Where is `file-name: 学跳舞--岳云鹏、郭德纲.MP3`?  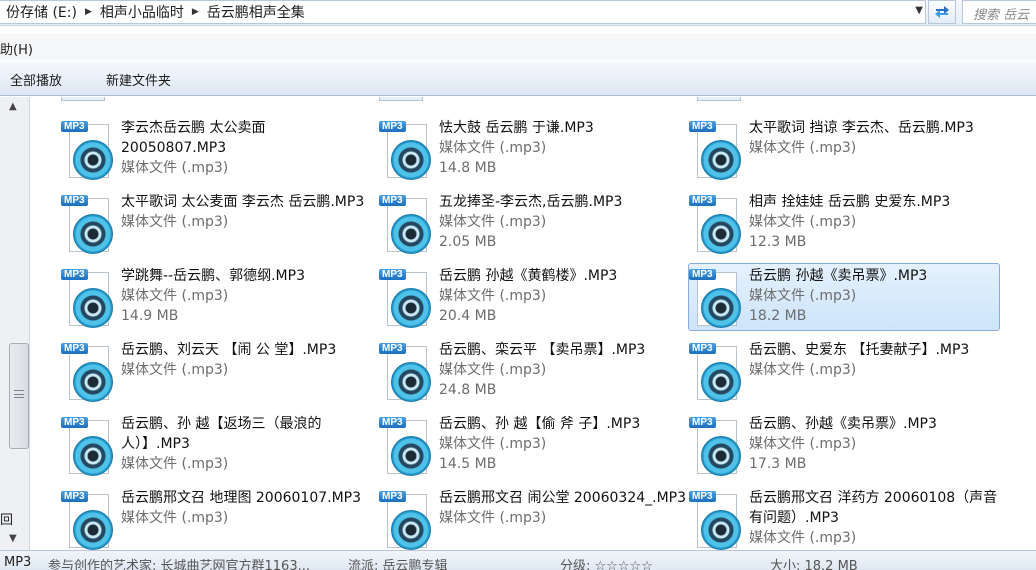
file-name: 学跳舞--岳云鹏、郭德纲.MP3 is located at coordinates (213, 276).